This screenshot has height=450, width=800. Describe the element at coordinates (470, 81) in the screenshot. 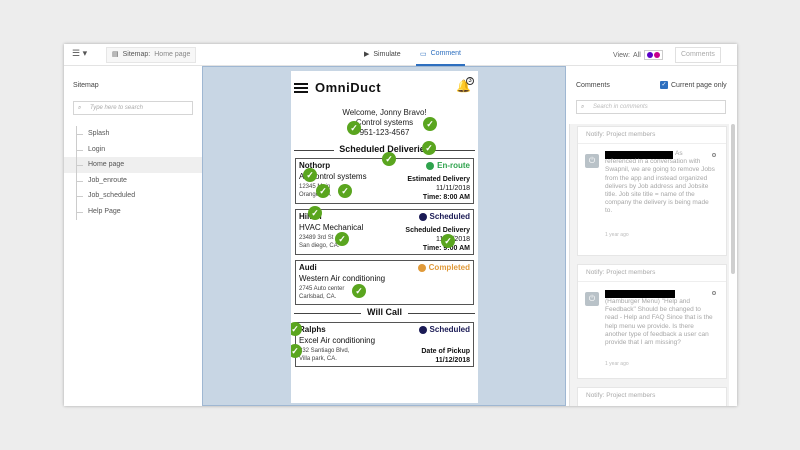

I see `notification-count-badge: 3` at that location.